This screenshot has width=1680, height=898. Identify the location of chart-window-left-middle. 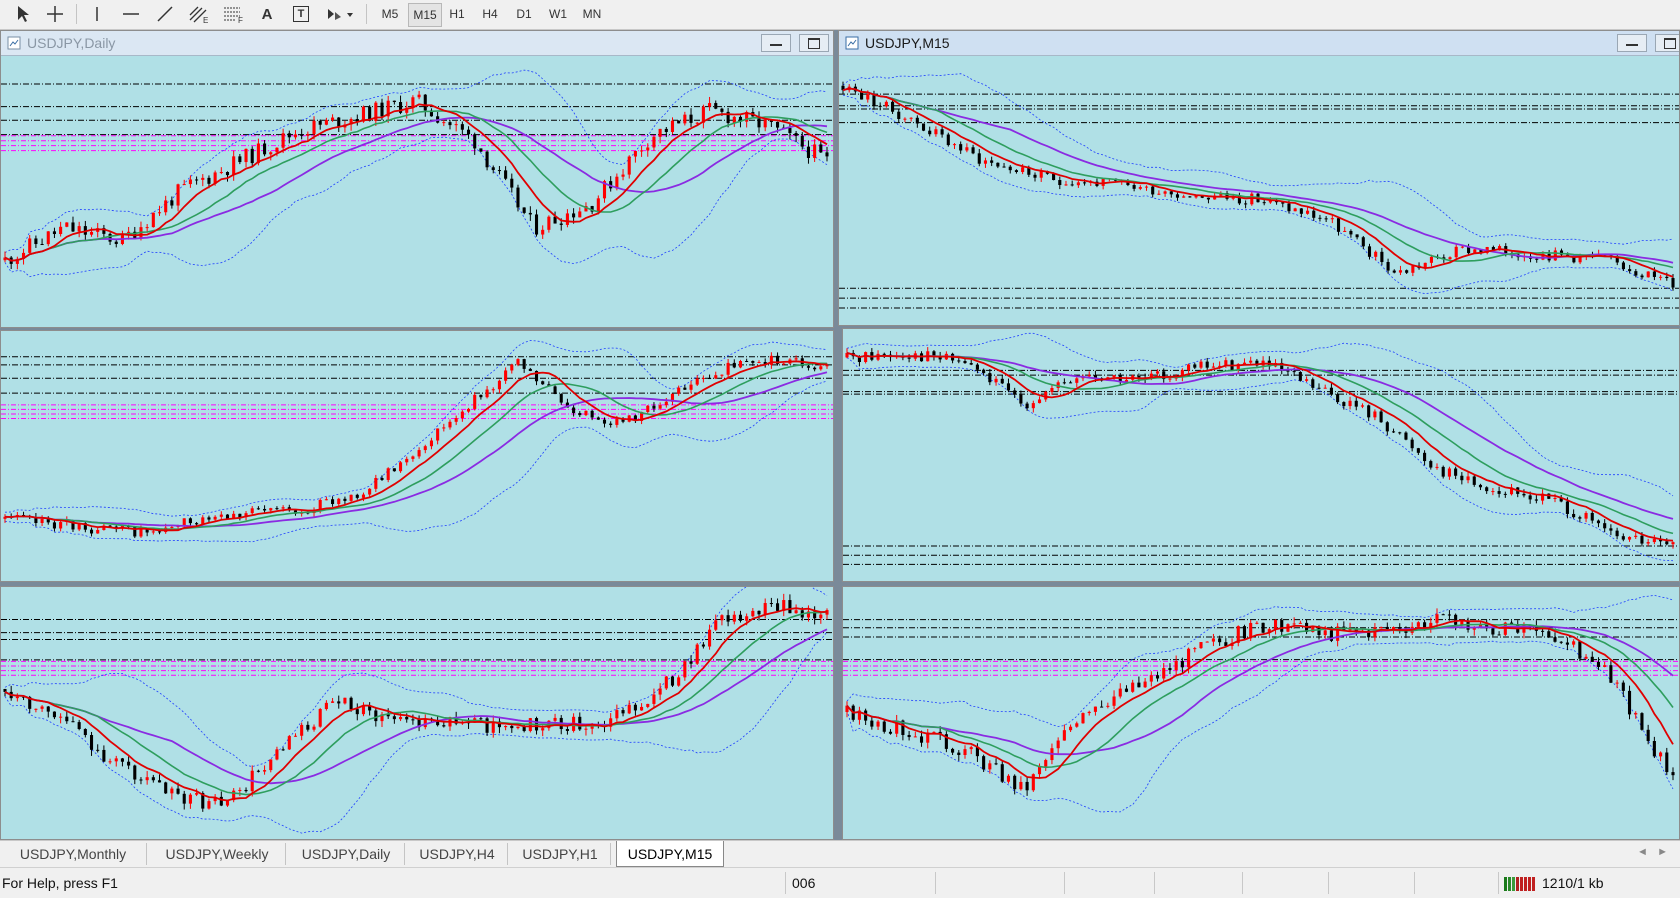
(417, 456).